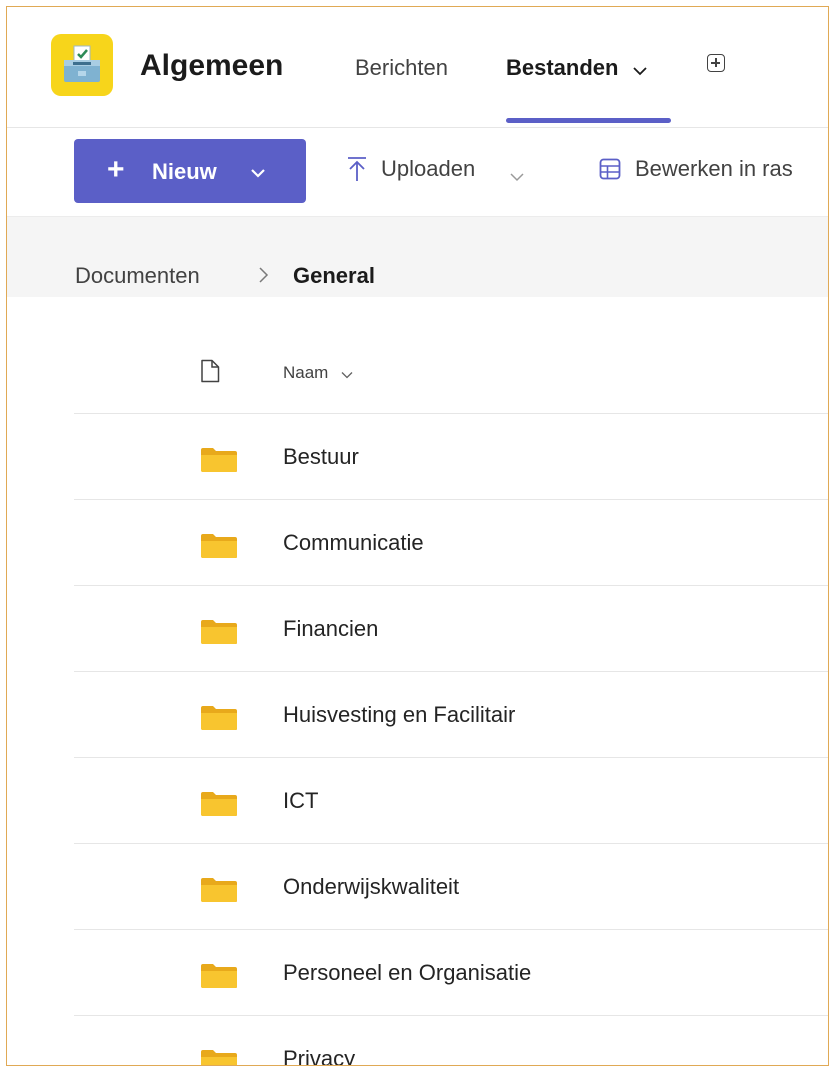 Image resolution: width=833 pixels, height=1066 pixels. Describe the element at coordinates (451, 457) in the screenshot. I see `list-item: Bestuur` at that location.